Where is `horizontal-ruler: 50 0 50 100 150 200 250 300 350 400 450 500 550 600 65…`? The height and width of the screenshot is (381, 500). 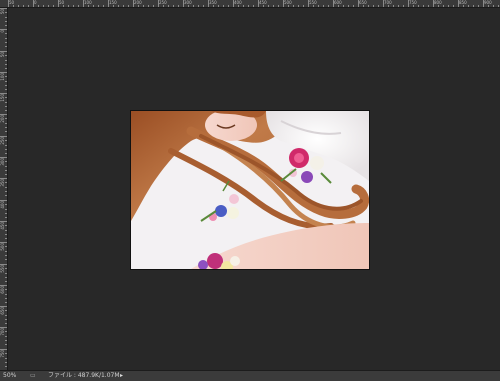 horizontal-ruler: 50 0 50 100 150 200 250 300 350 400 450 500 550 600 65… is located at coordinates (250, 4).